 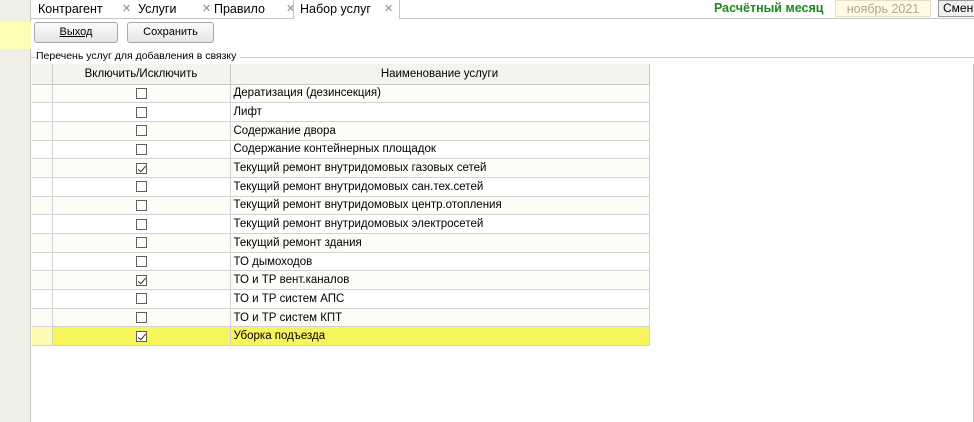 I want to click on tab-label: Правило, so click(x=239, y=9).